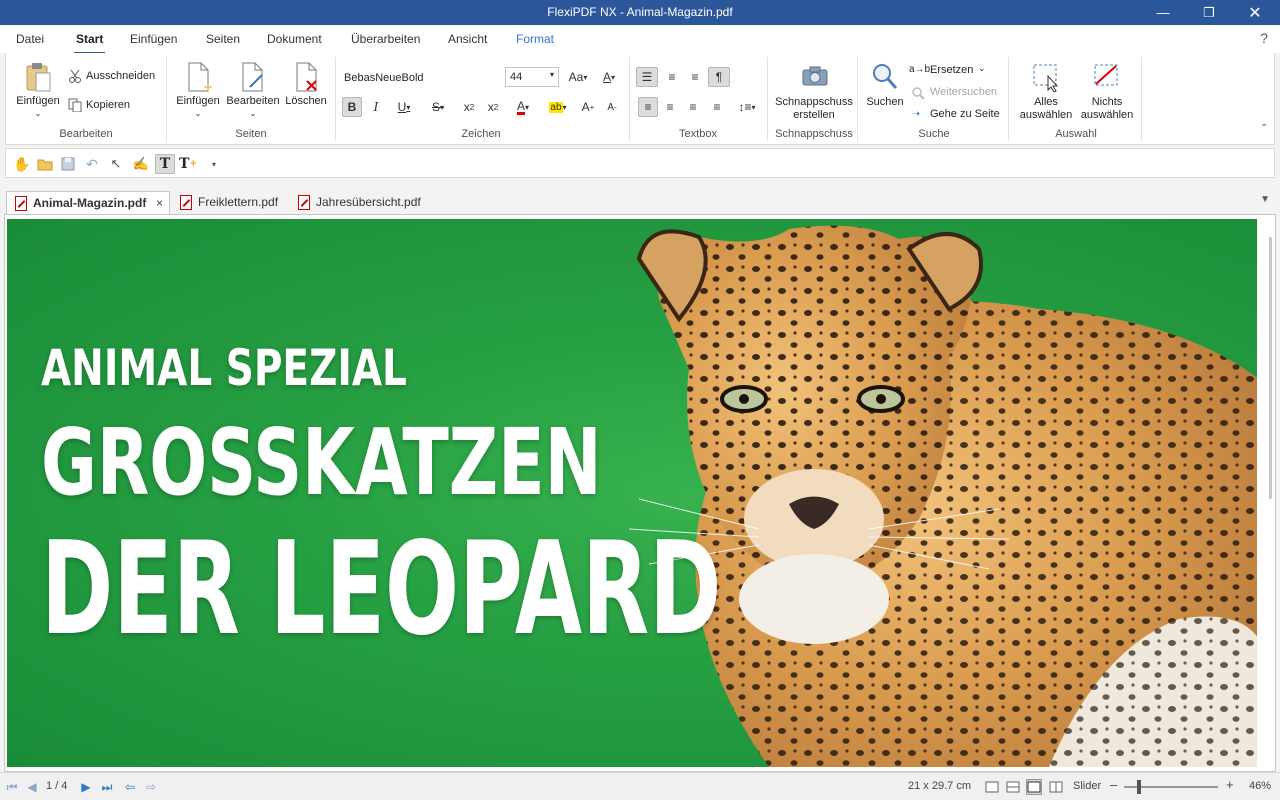 The height and width of the screenshot is (800, 1280). I want to click on add-text-icon: T +, so click(188, 164).